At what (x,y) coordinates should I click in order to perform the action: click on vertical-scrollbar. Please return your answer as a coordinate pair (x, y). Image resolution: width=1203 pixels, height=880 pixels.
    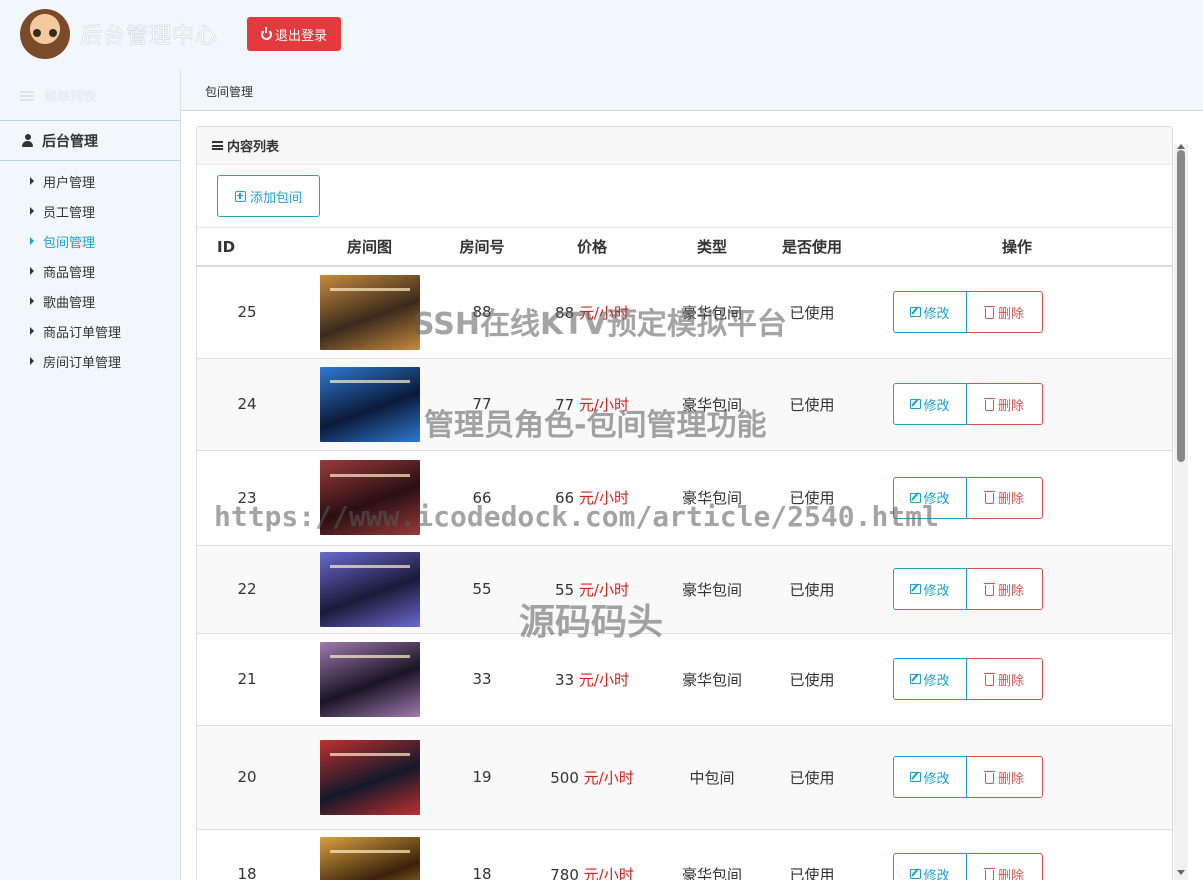
    Looking at the image, I should click on (1181, 512).